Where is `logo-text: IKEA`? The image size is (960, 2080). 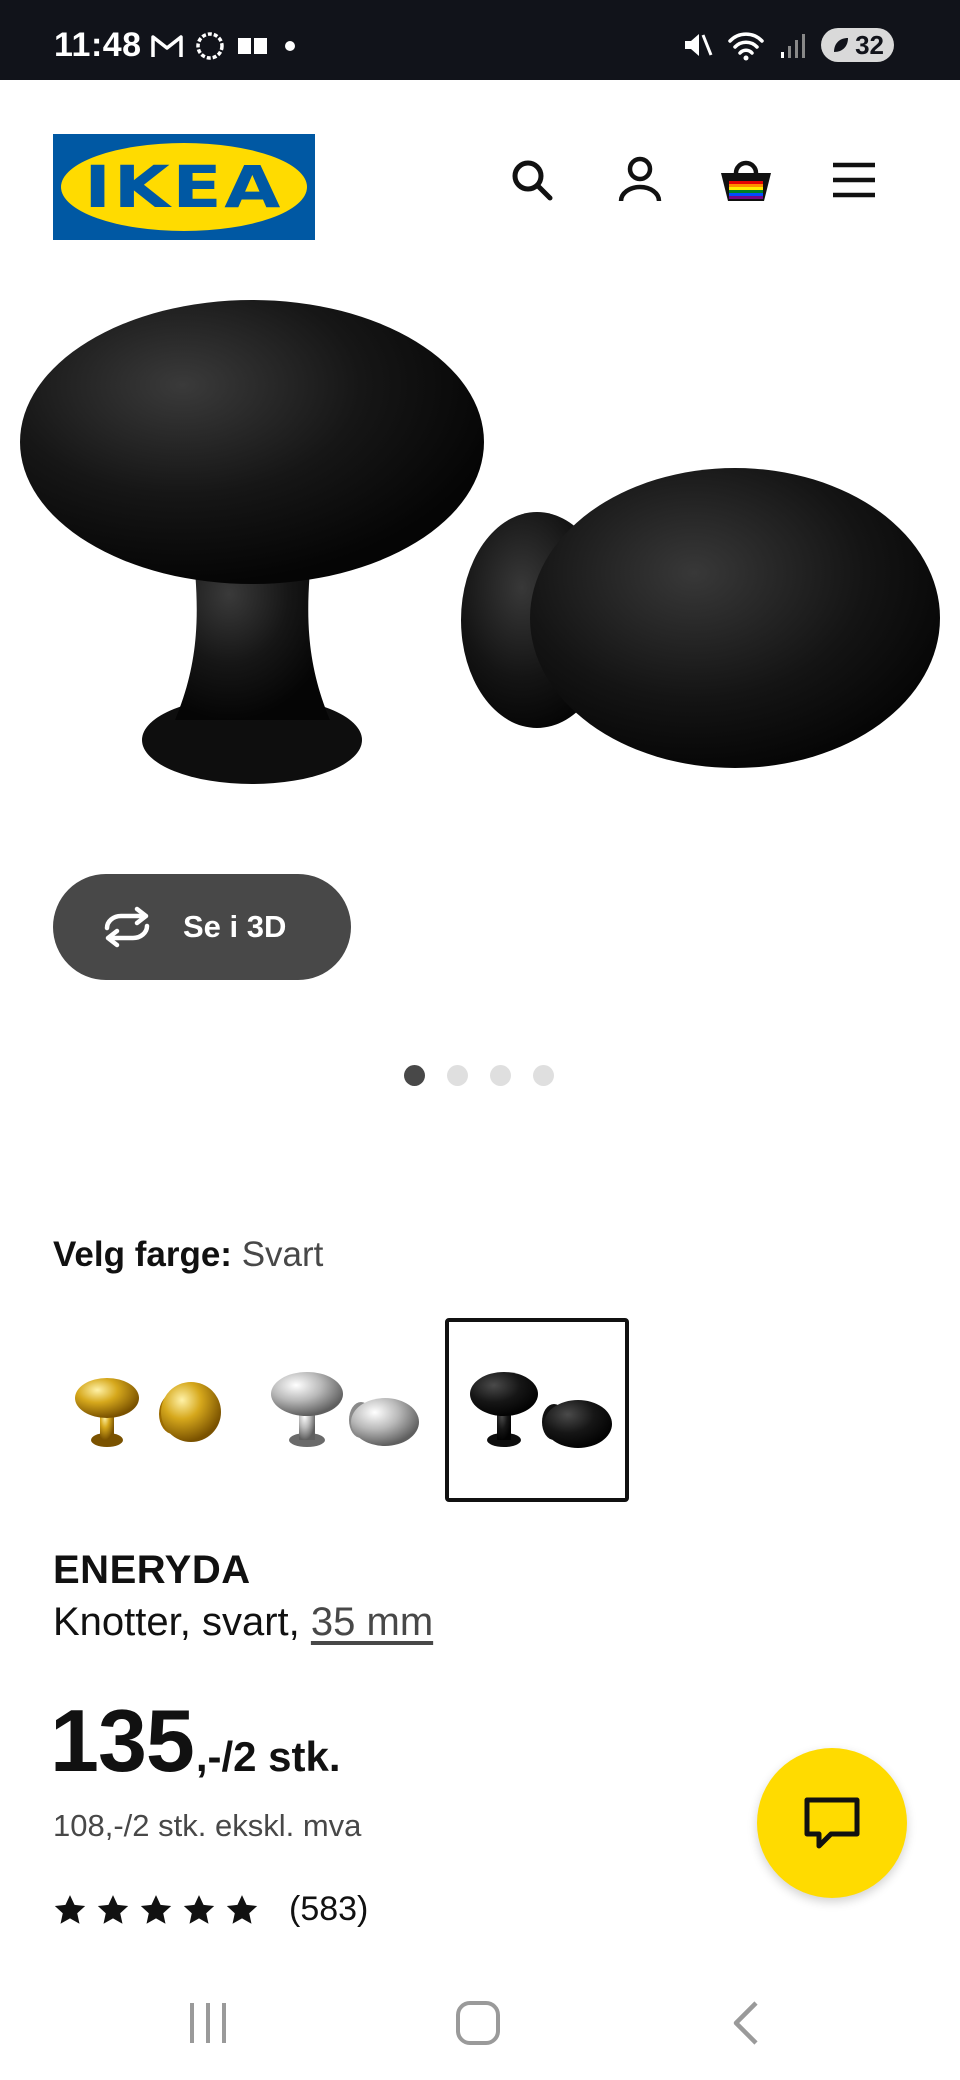
logo-text: IKEA is located at coordinates (184, 187).